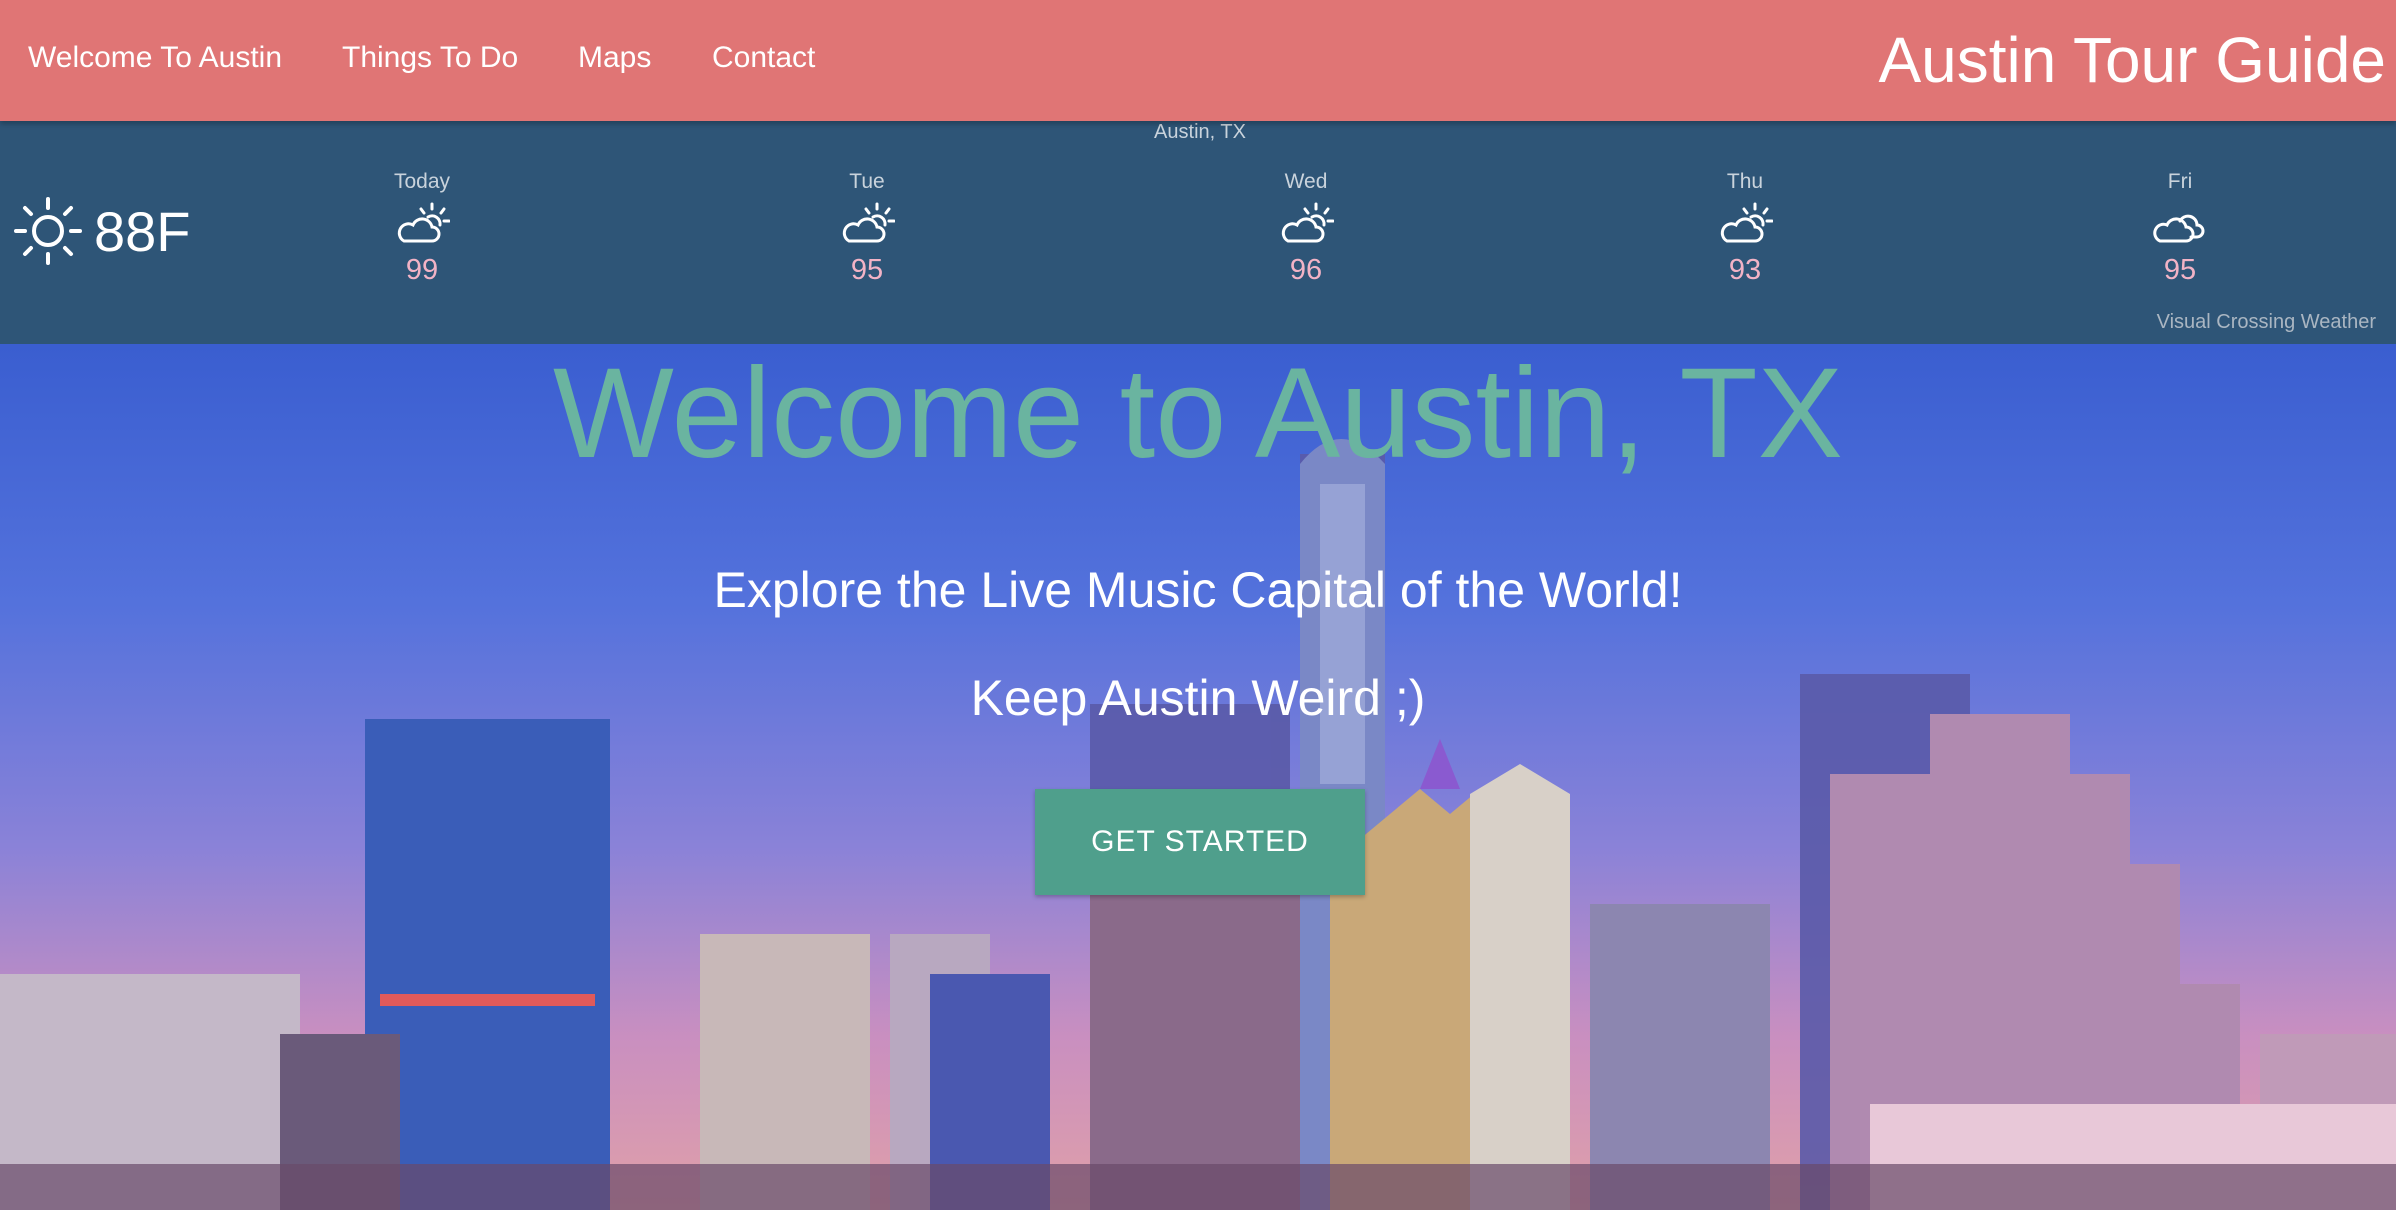 This screenshot has width=2396, height=1210. I want to click on forecast-day-temp: 93, so click(1745, 270).